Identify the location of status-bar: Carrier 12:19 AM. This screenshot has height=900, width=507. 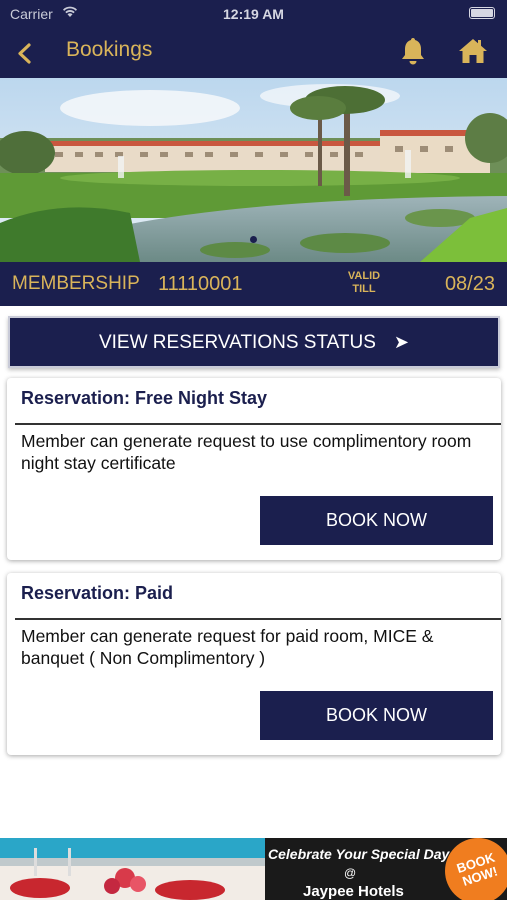
(253, 14).